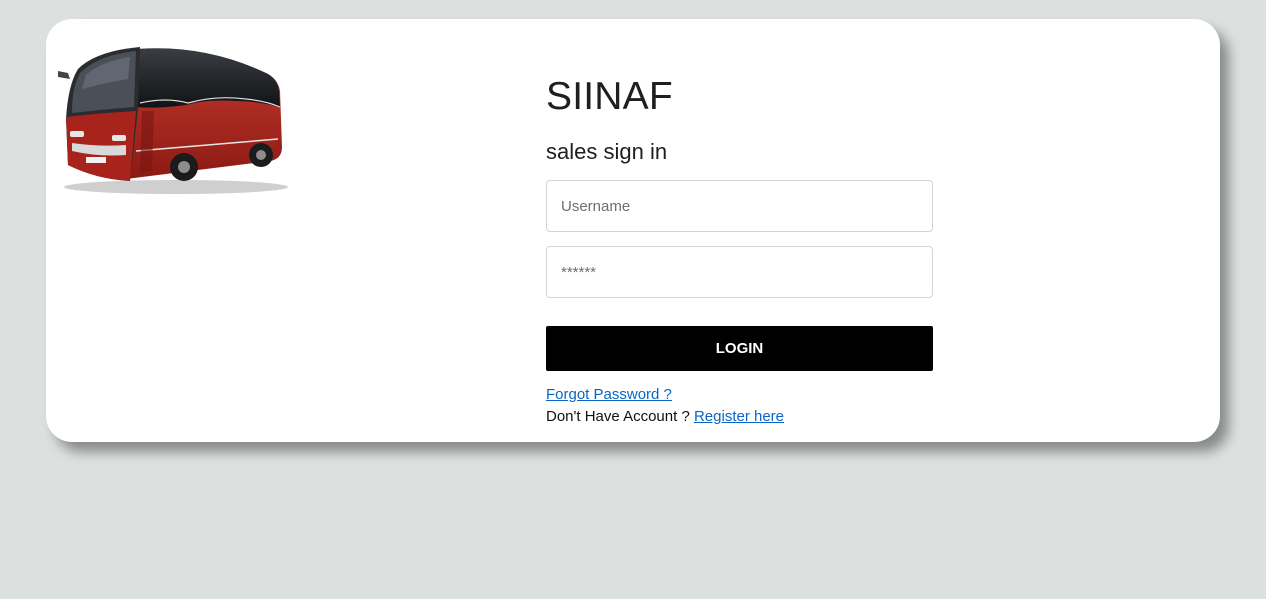  I want to click on register-prompt: Don't Have Account ? Register here, so click(665, 416).